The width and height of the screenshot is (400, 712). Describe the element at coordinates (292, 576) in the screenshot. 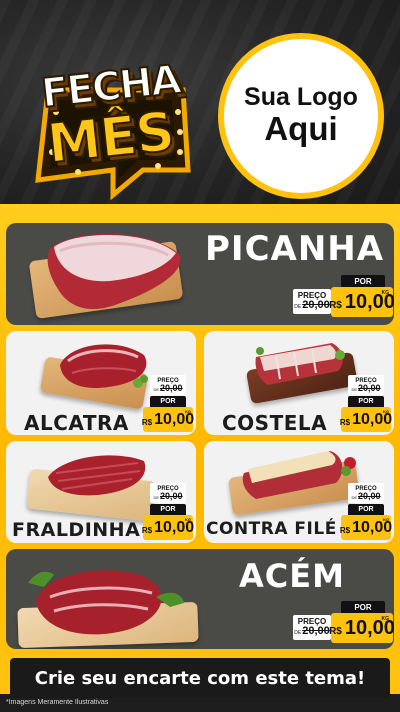

I see `product-name: ACÉM` at that location.